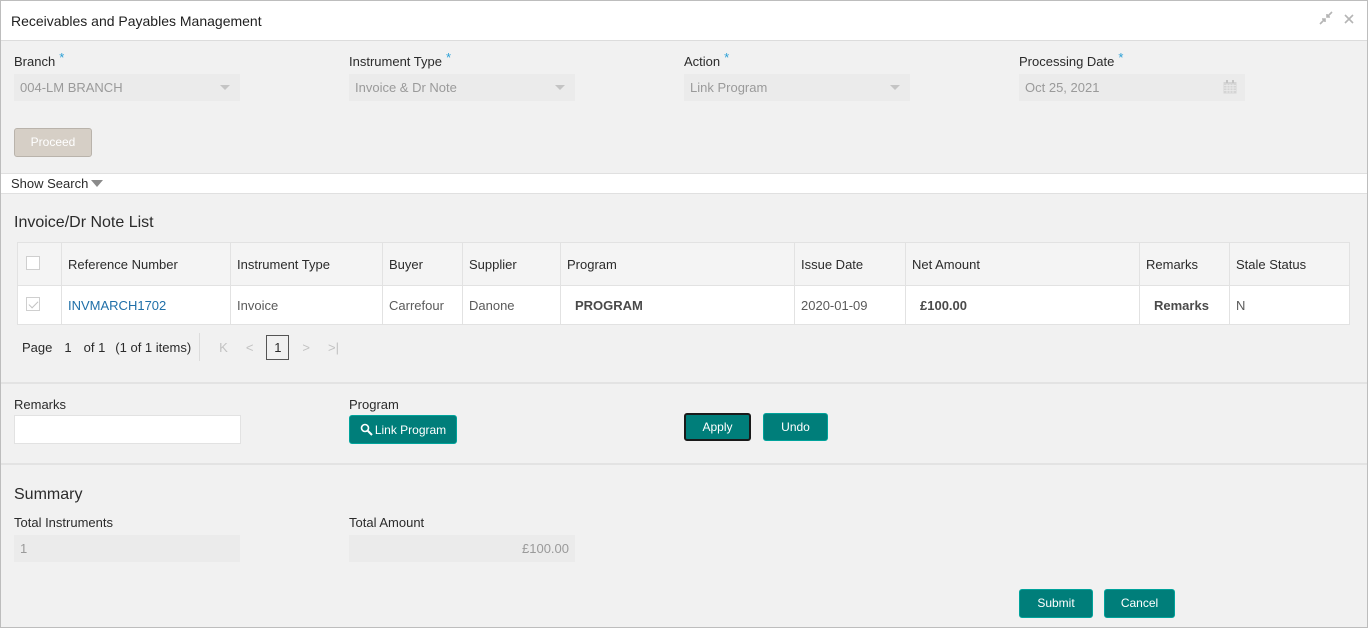 The height and width of the screenshot is (628, 1368). I want to click on action-label: Action *, so click(706, 59).